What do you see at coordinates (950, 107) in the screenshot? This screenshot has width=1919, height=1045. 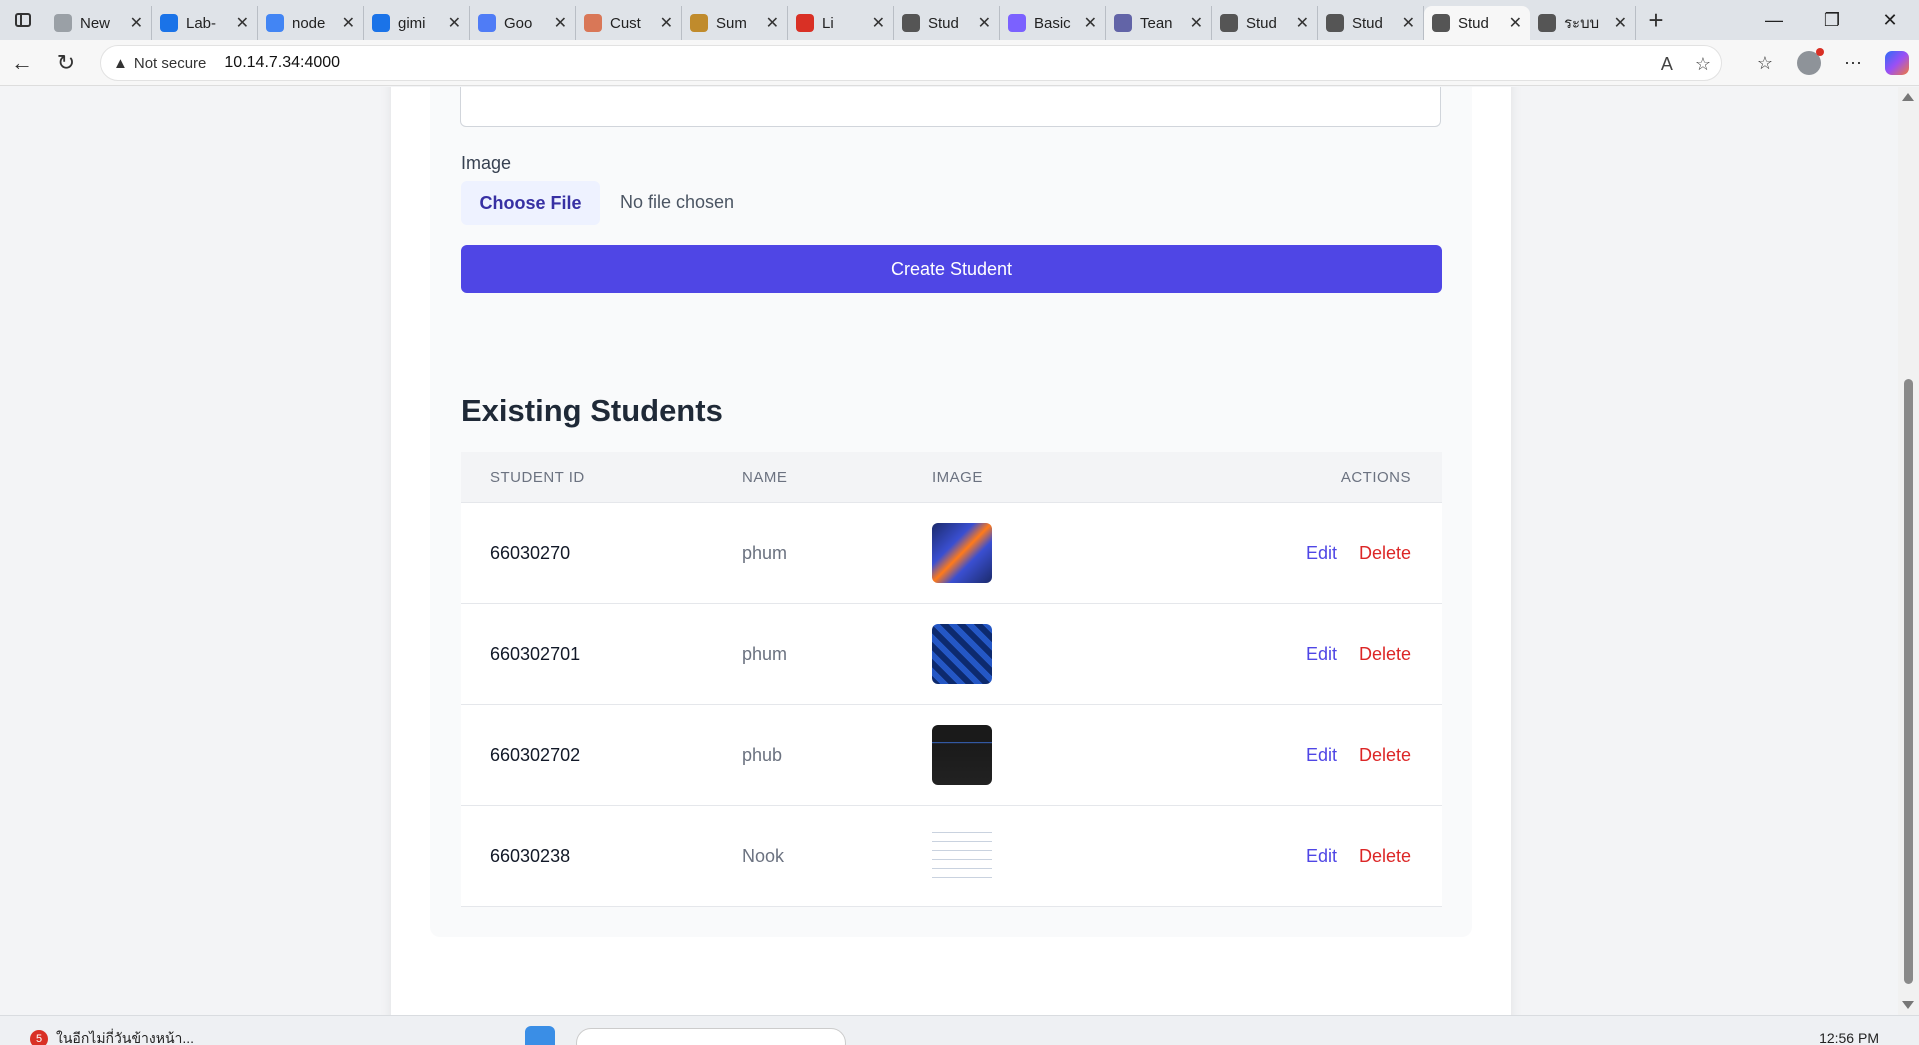 I see `form-text-field` at bounding box center [950, 107].